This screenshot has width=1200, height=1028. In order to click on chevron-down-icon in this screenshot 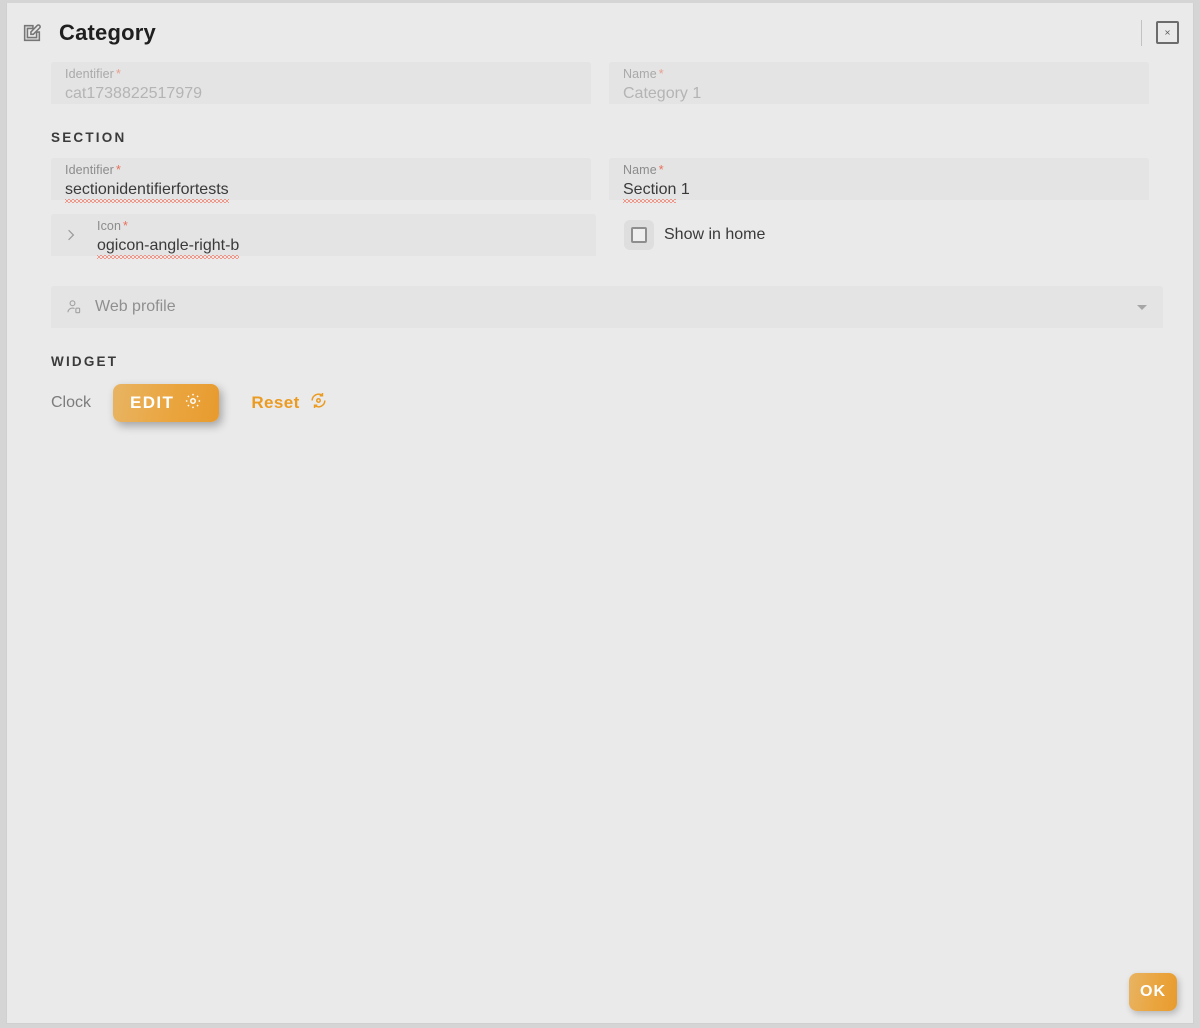, I will do `click(1142, 307)`.